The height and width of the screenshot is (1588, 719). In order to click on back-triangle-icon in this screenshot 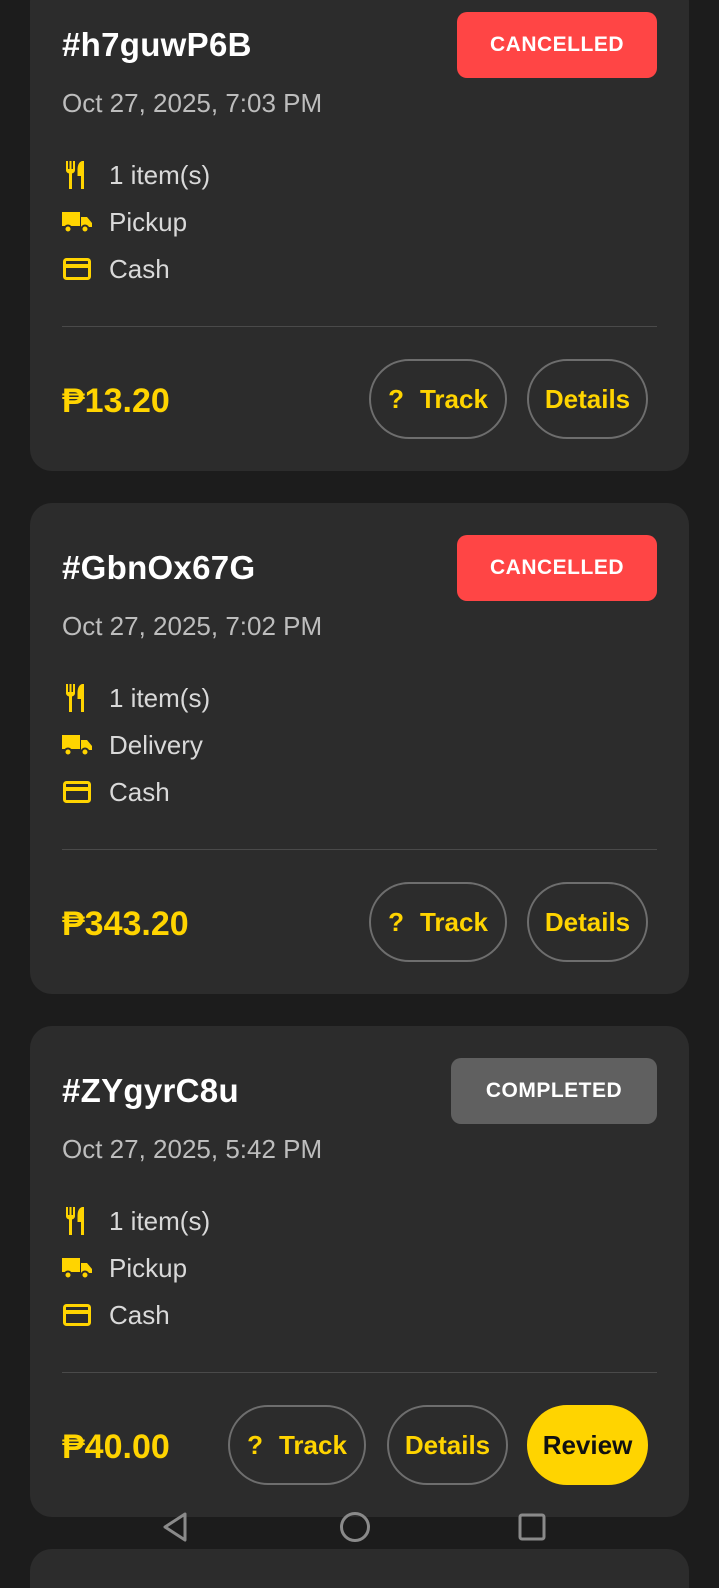, I will do `click(175, 1527)`.